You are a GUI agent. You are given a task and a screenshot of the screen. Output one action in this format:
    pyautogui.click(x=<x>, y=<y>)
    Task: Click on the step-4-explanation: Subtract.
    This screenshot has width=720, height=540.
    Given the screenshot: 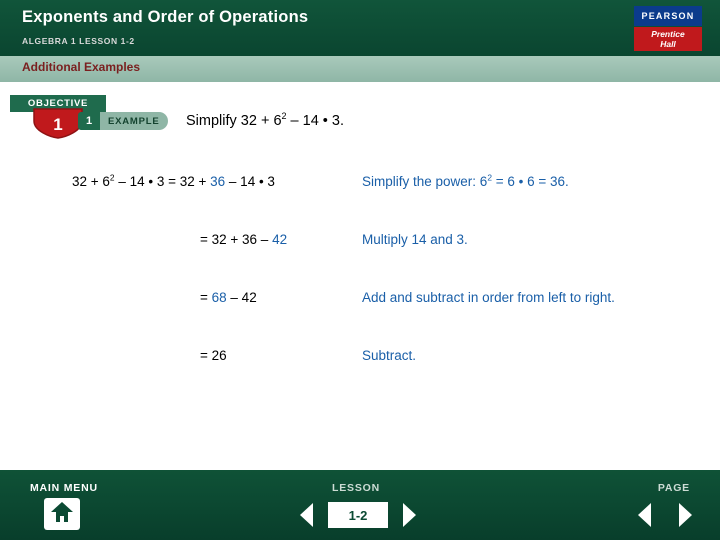 What is the action you would take?
    pyautogui.click(x=389, y=355)
    